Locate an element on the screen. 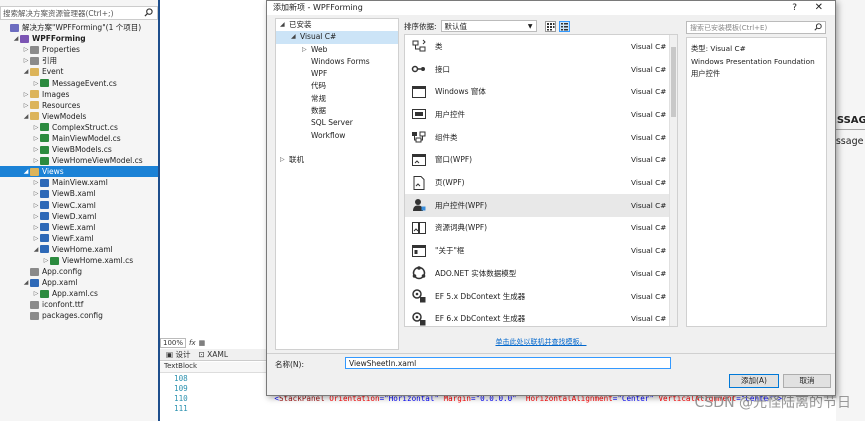 This screenshot has width=865, height=421. tree-item: ◢ Views is located at coordinates (79, 172).